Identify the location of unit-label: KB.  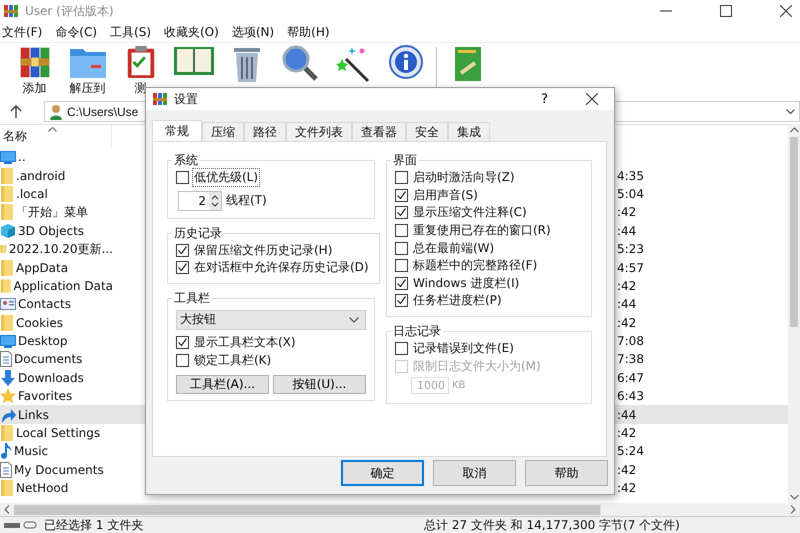
(459, 386).